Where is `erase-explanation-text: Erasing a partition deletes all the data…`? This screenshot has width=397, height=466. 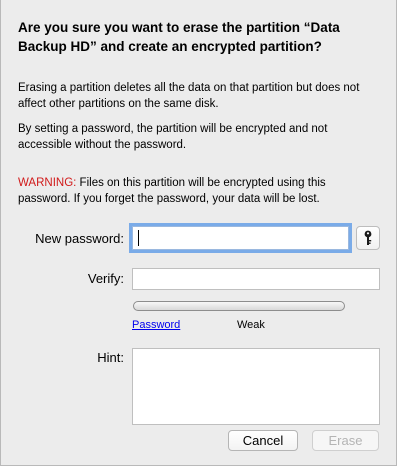
erase-explanation-text: Erasing a partition deletes all the data… is located at coordinates (189, 96).